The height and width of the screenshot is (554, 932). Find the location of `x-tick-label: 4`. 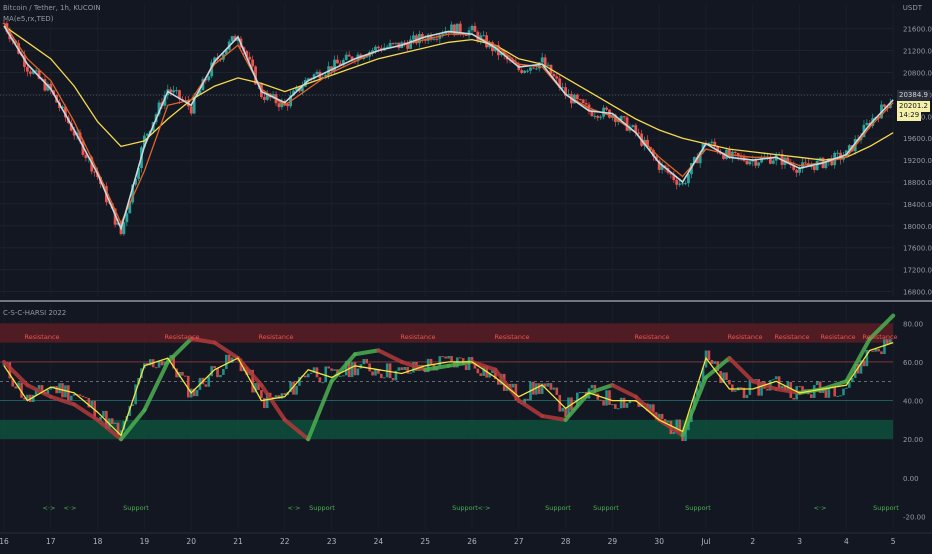

x-tick-label: 4 is located at coordinates (846, 541).